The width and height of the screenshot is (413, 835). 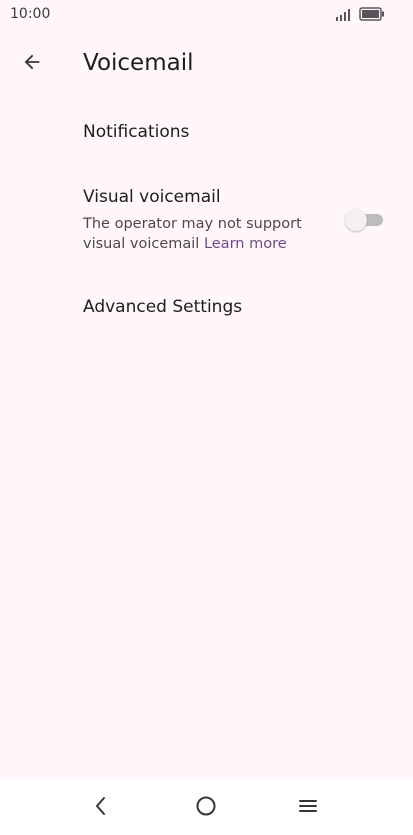 I want to click on learn-more-link: Learn more, so click(x=245, y=244).